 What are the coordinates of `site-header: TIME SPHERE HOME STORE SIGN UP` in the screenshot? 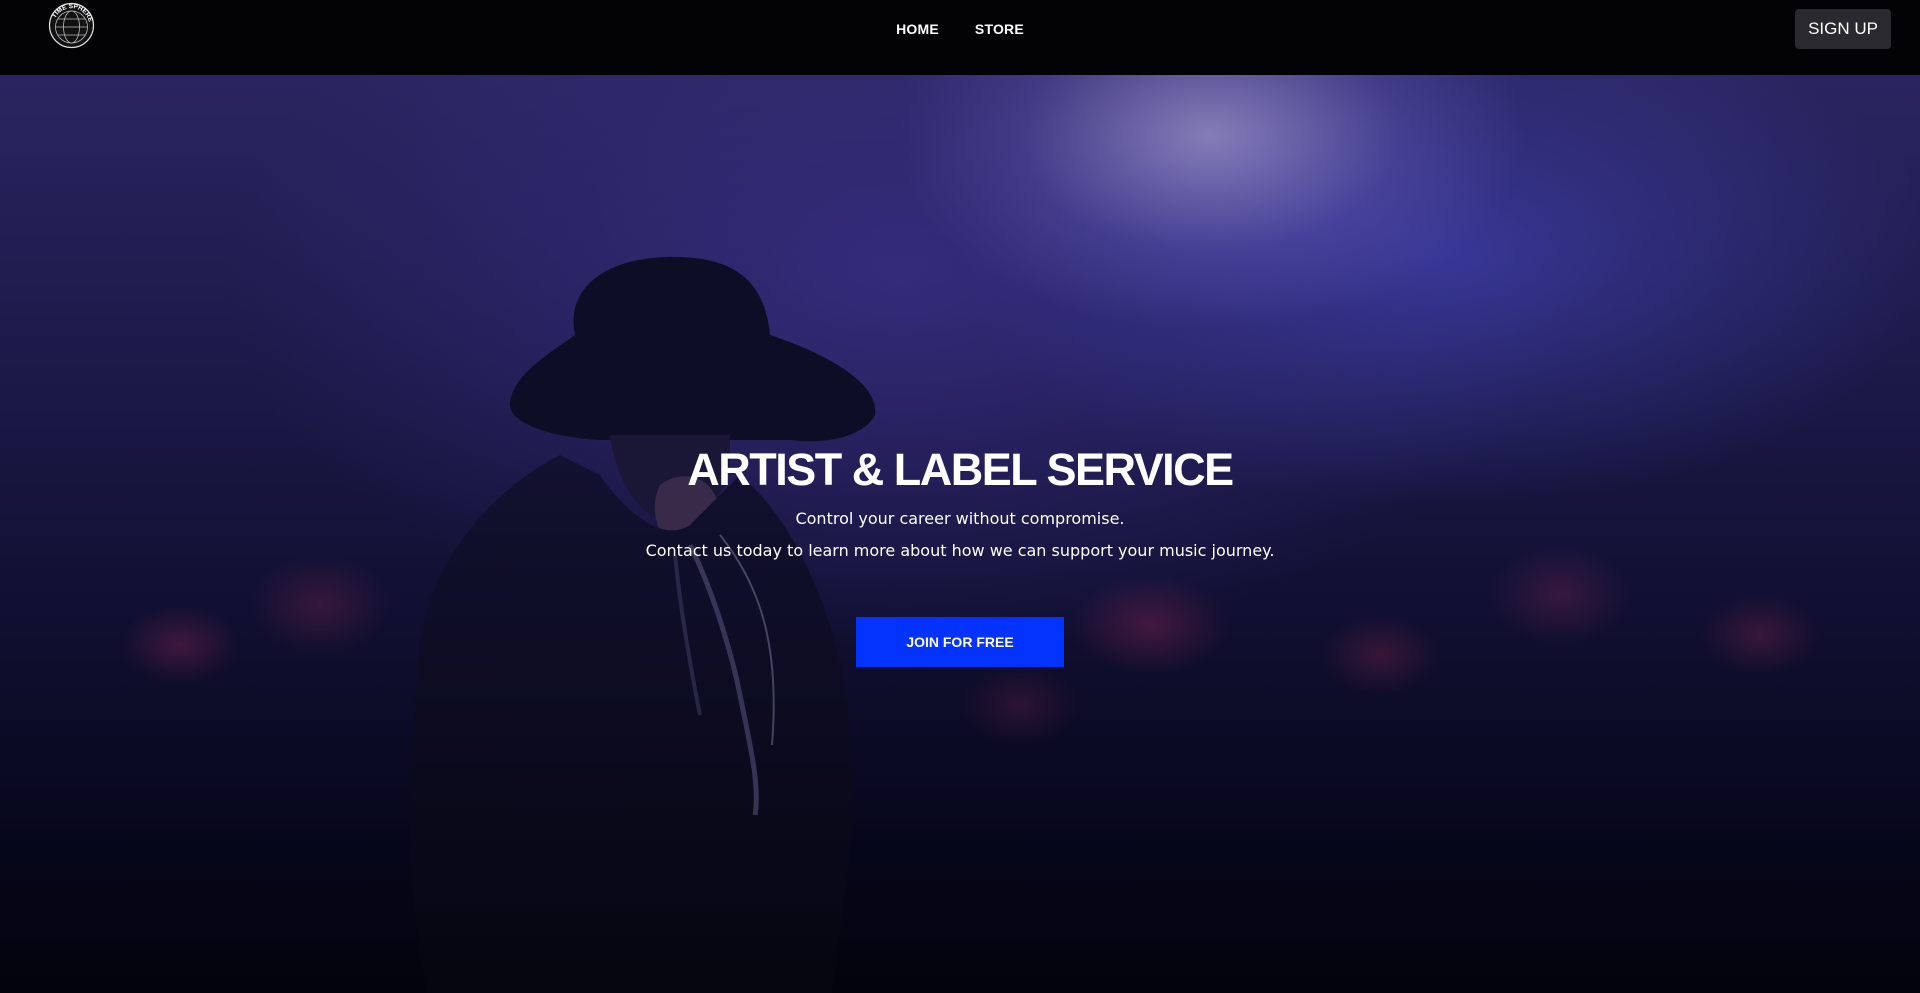 It's located at (960, 37).